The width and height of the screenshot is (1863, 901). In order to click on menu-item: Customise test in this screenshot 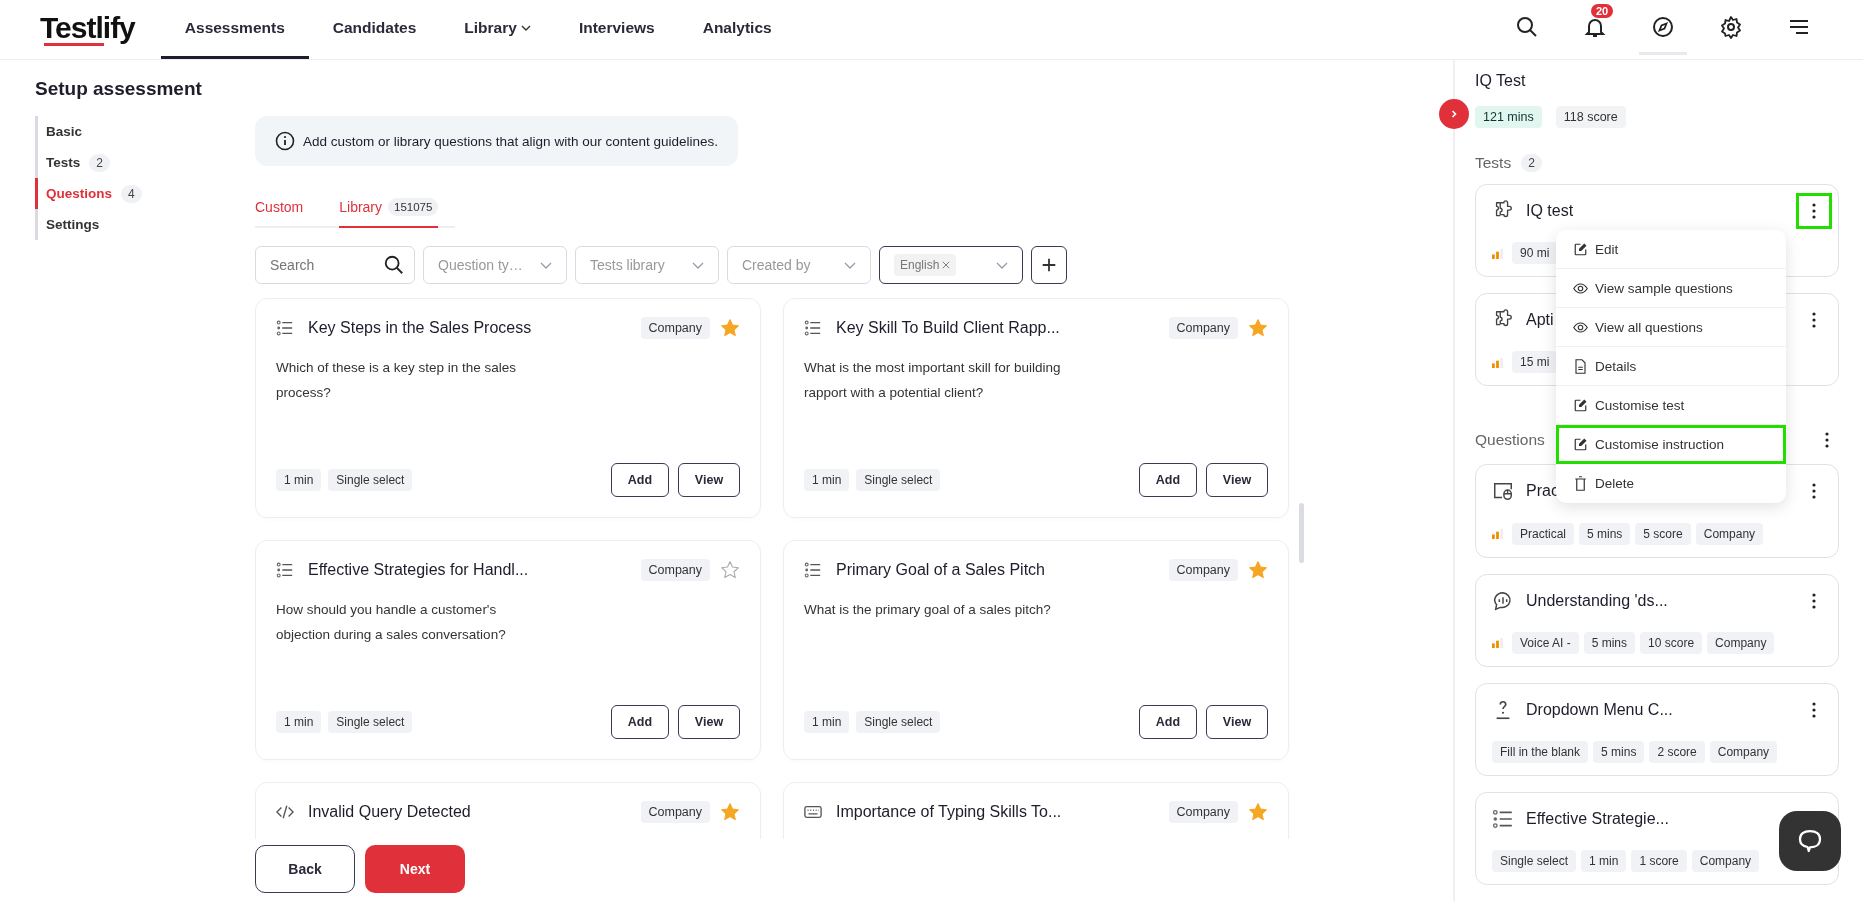, I will do `click(1671, 405)`.